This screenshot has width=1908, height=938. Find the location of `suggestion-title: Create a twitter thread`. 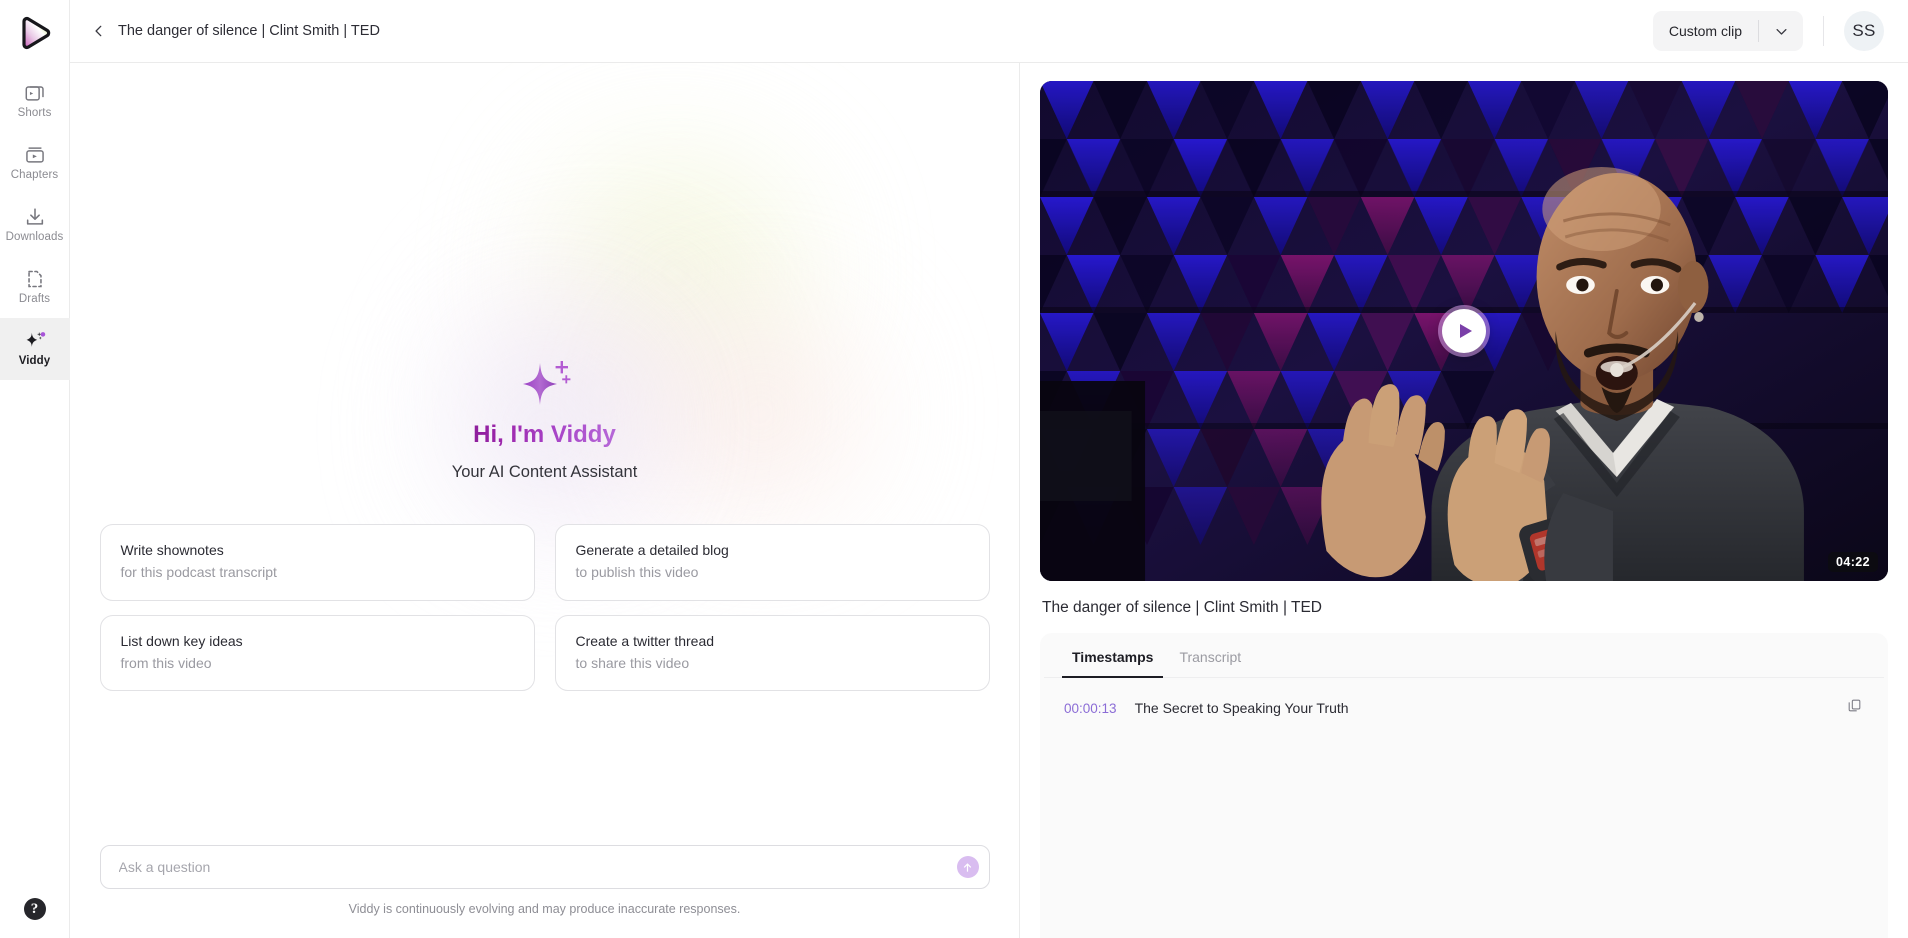

suggestion-title: Create a twitter thread is located at coordinates (645, 640).